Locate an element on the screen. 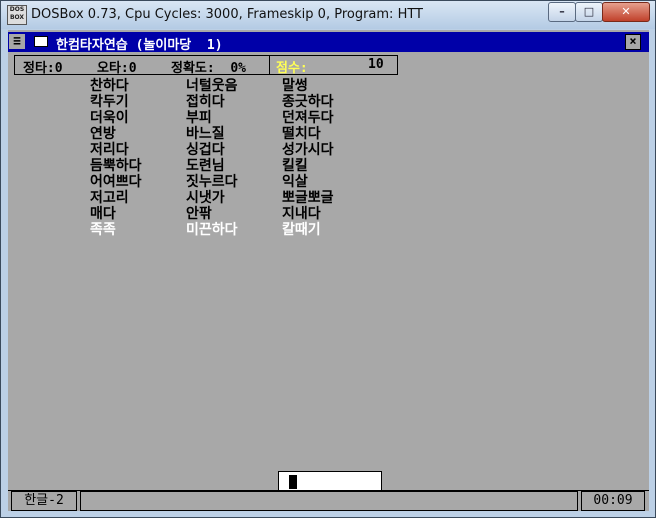 The width and height of the screenshot is (656, 518). bottom-message-area is located at coordinates (329, 501).